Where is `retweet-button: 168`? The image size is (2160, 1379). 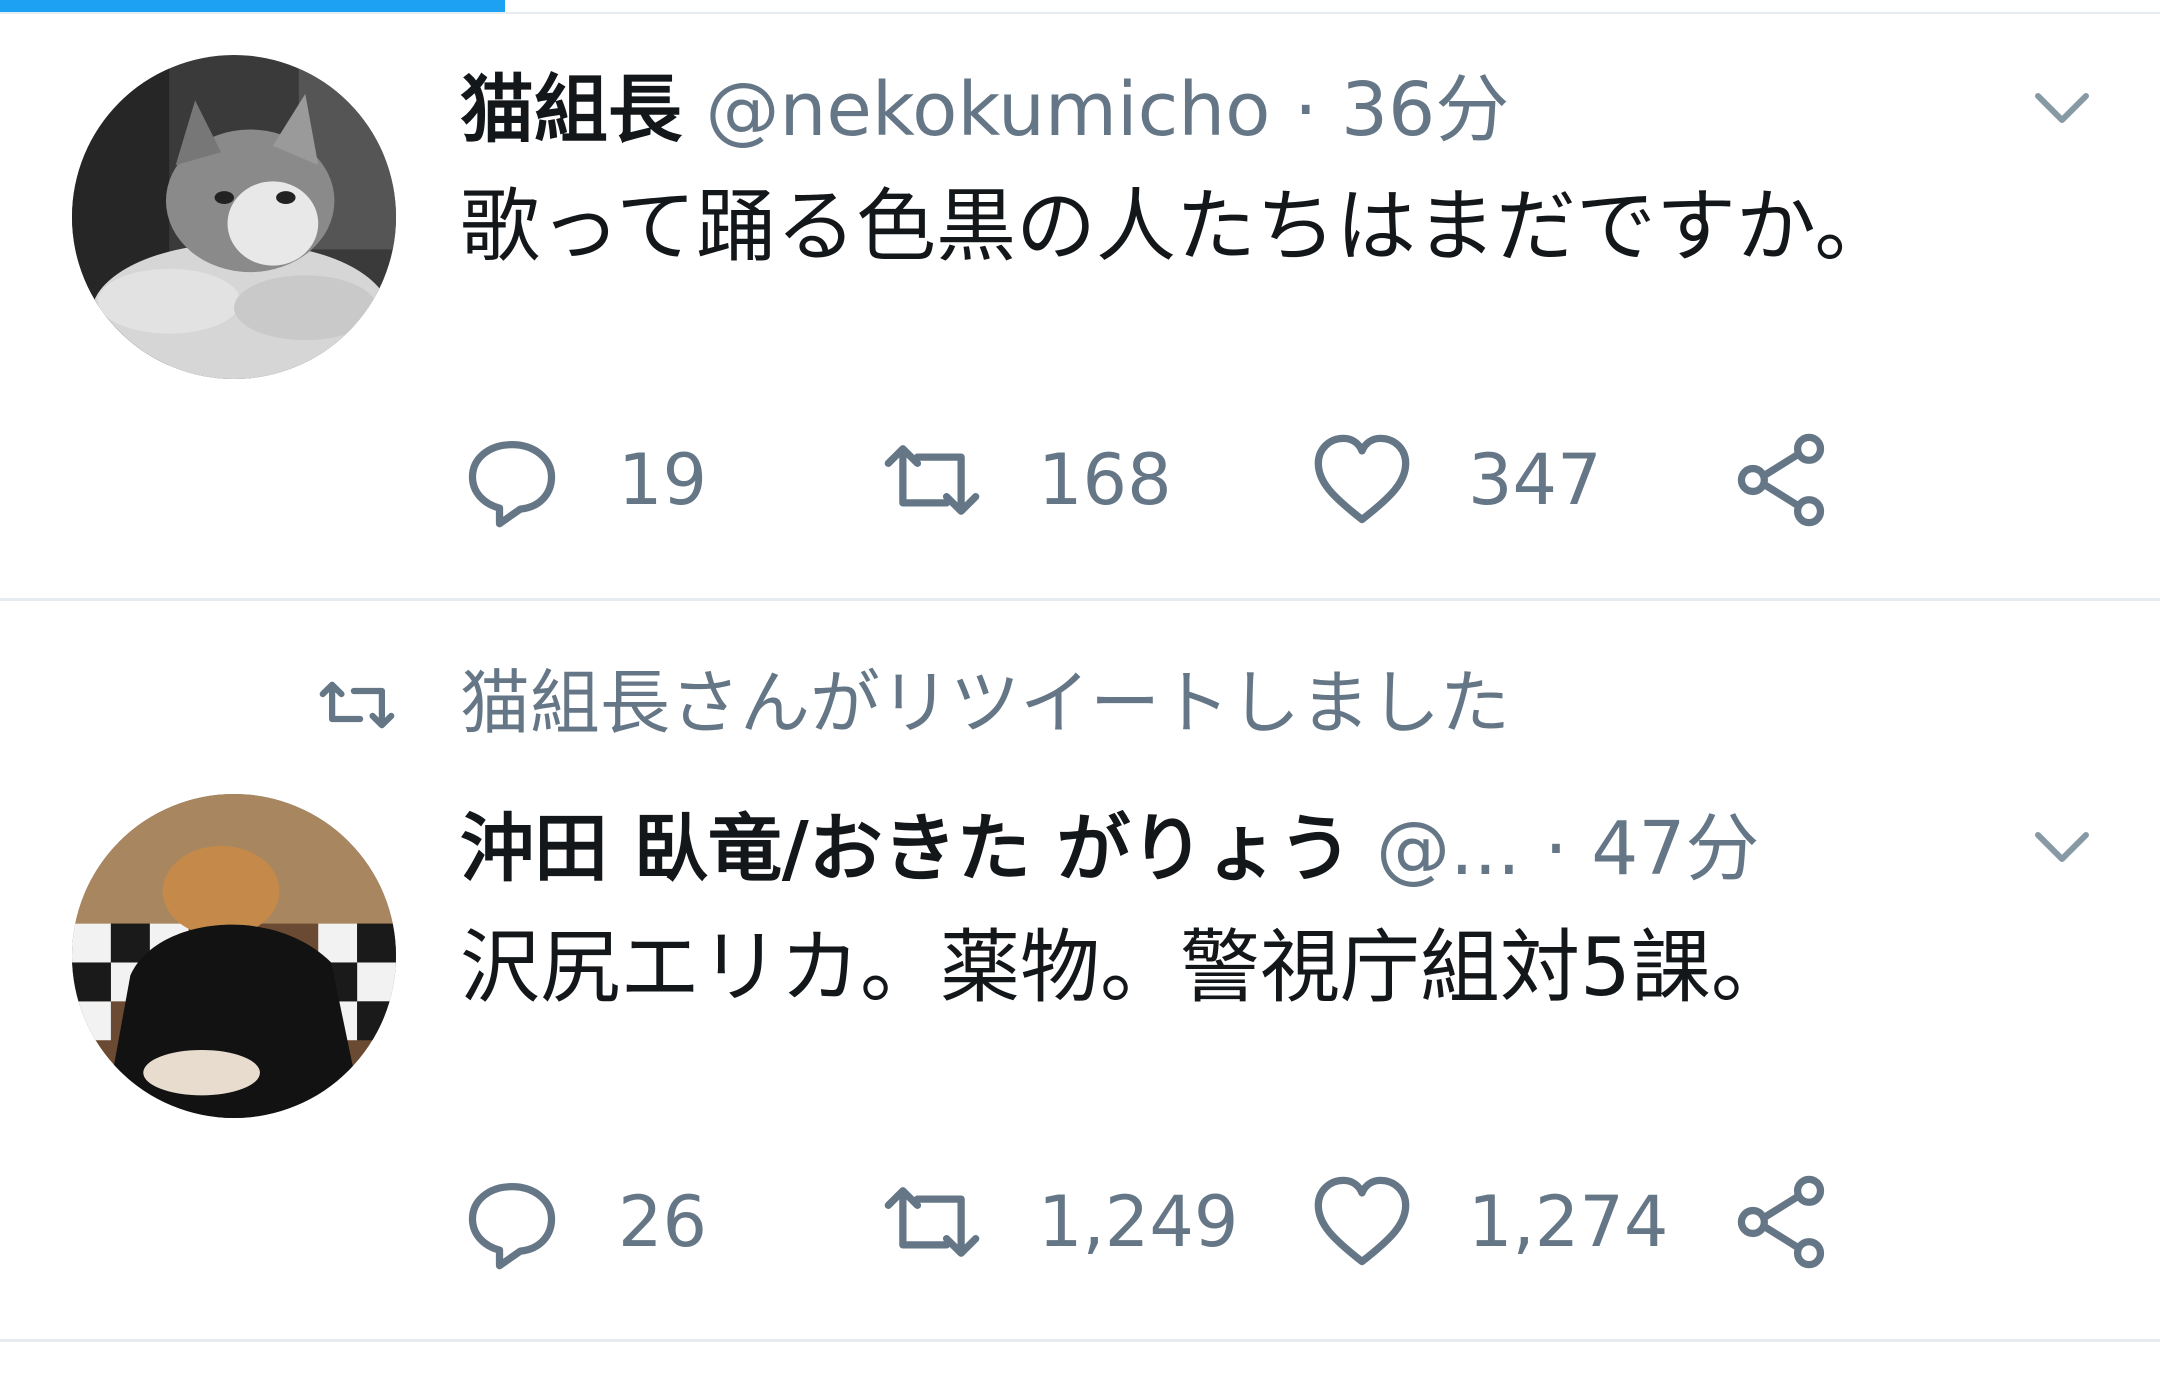 retweet-button: 168 is located at coordinates (1026, 480).